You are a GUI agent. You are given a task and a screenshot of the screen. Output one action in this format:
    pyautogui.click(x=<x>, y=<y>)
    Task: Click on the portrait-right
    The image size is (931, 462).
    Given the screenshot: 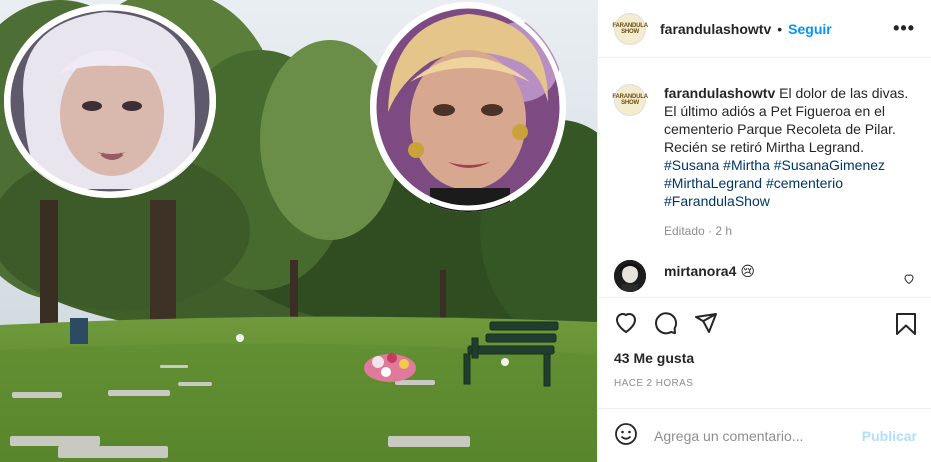 What is the action you would take?
    pyautogui.click(x=468, y=107)
    